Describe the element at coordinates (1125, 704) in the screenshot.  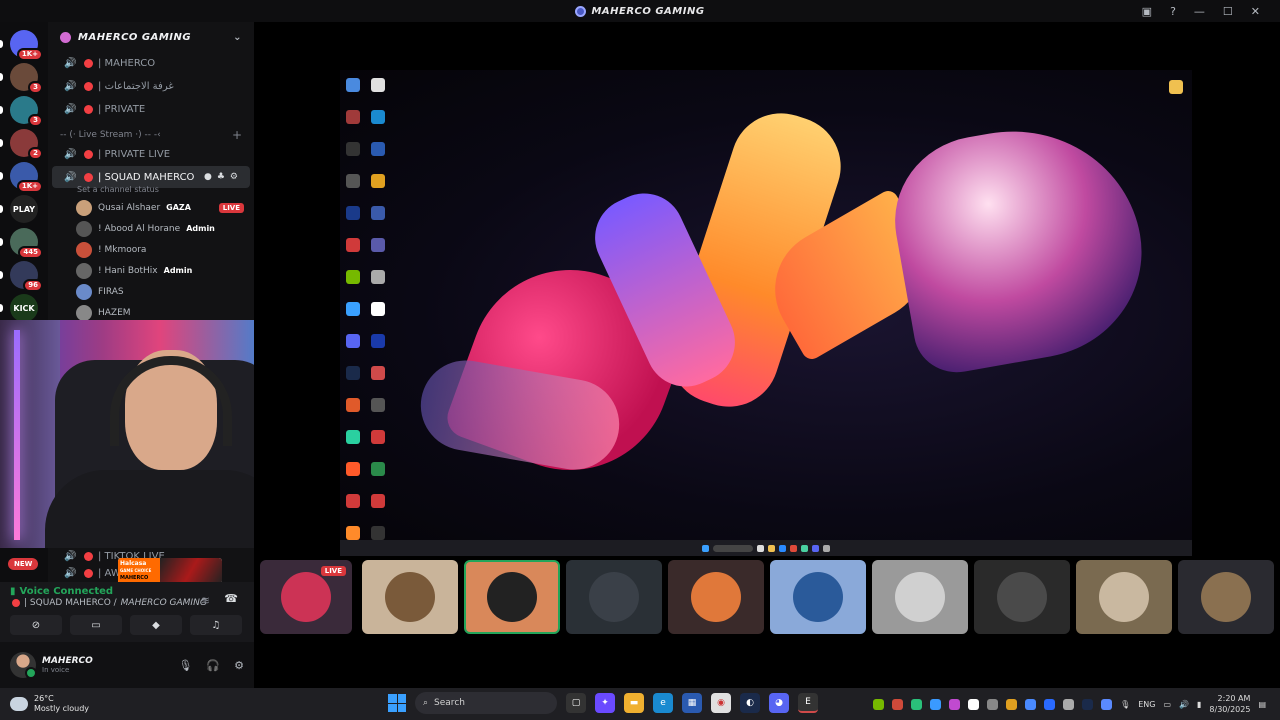
I see `microphone-tray-icon: 🎙` at that location.